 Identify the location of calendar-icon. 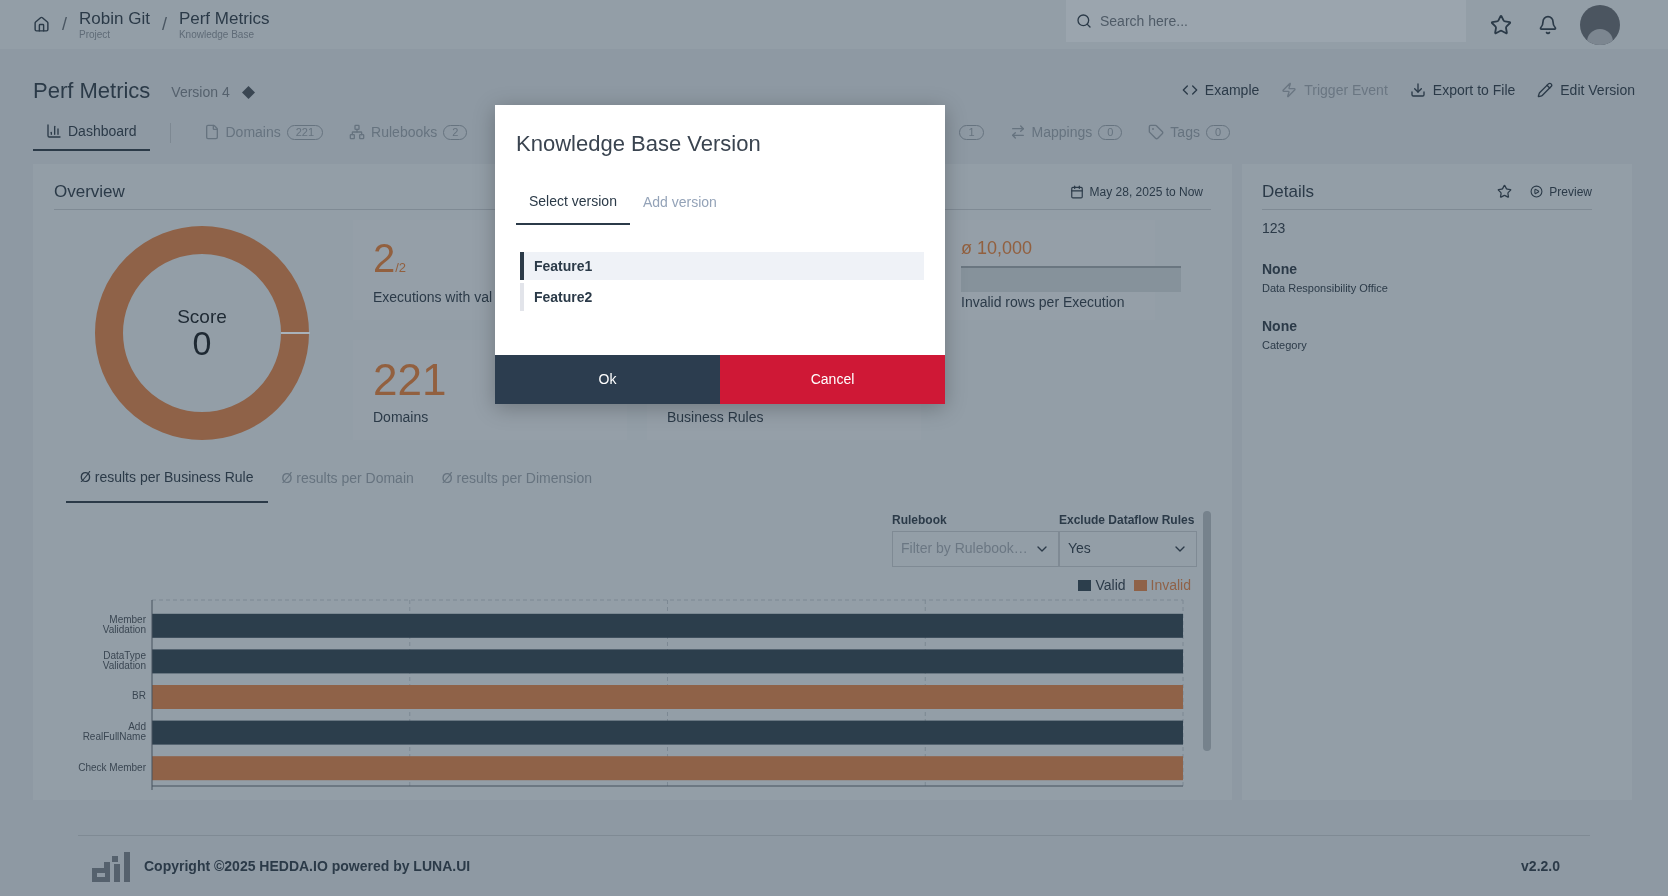
(1076, 191).